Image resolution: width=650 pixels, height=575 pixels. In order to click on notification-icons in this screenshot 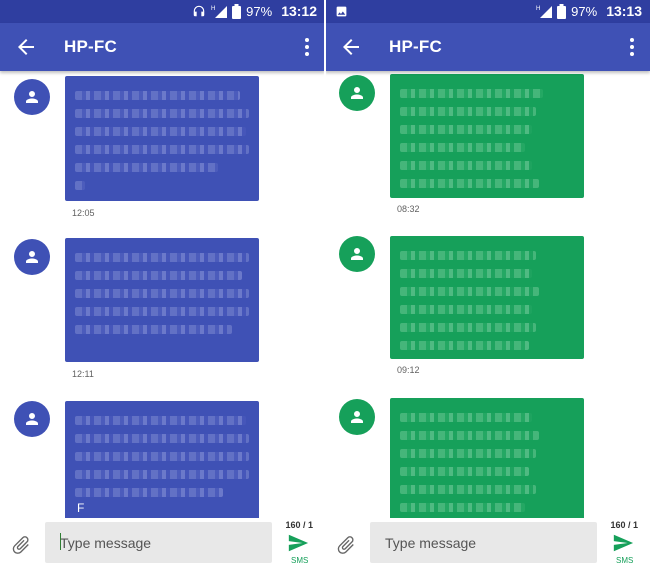, I will do `click(341, 13)`.